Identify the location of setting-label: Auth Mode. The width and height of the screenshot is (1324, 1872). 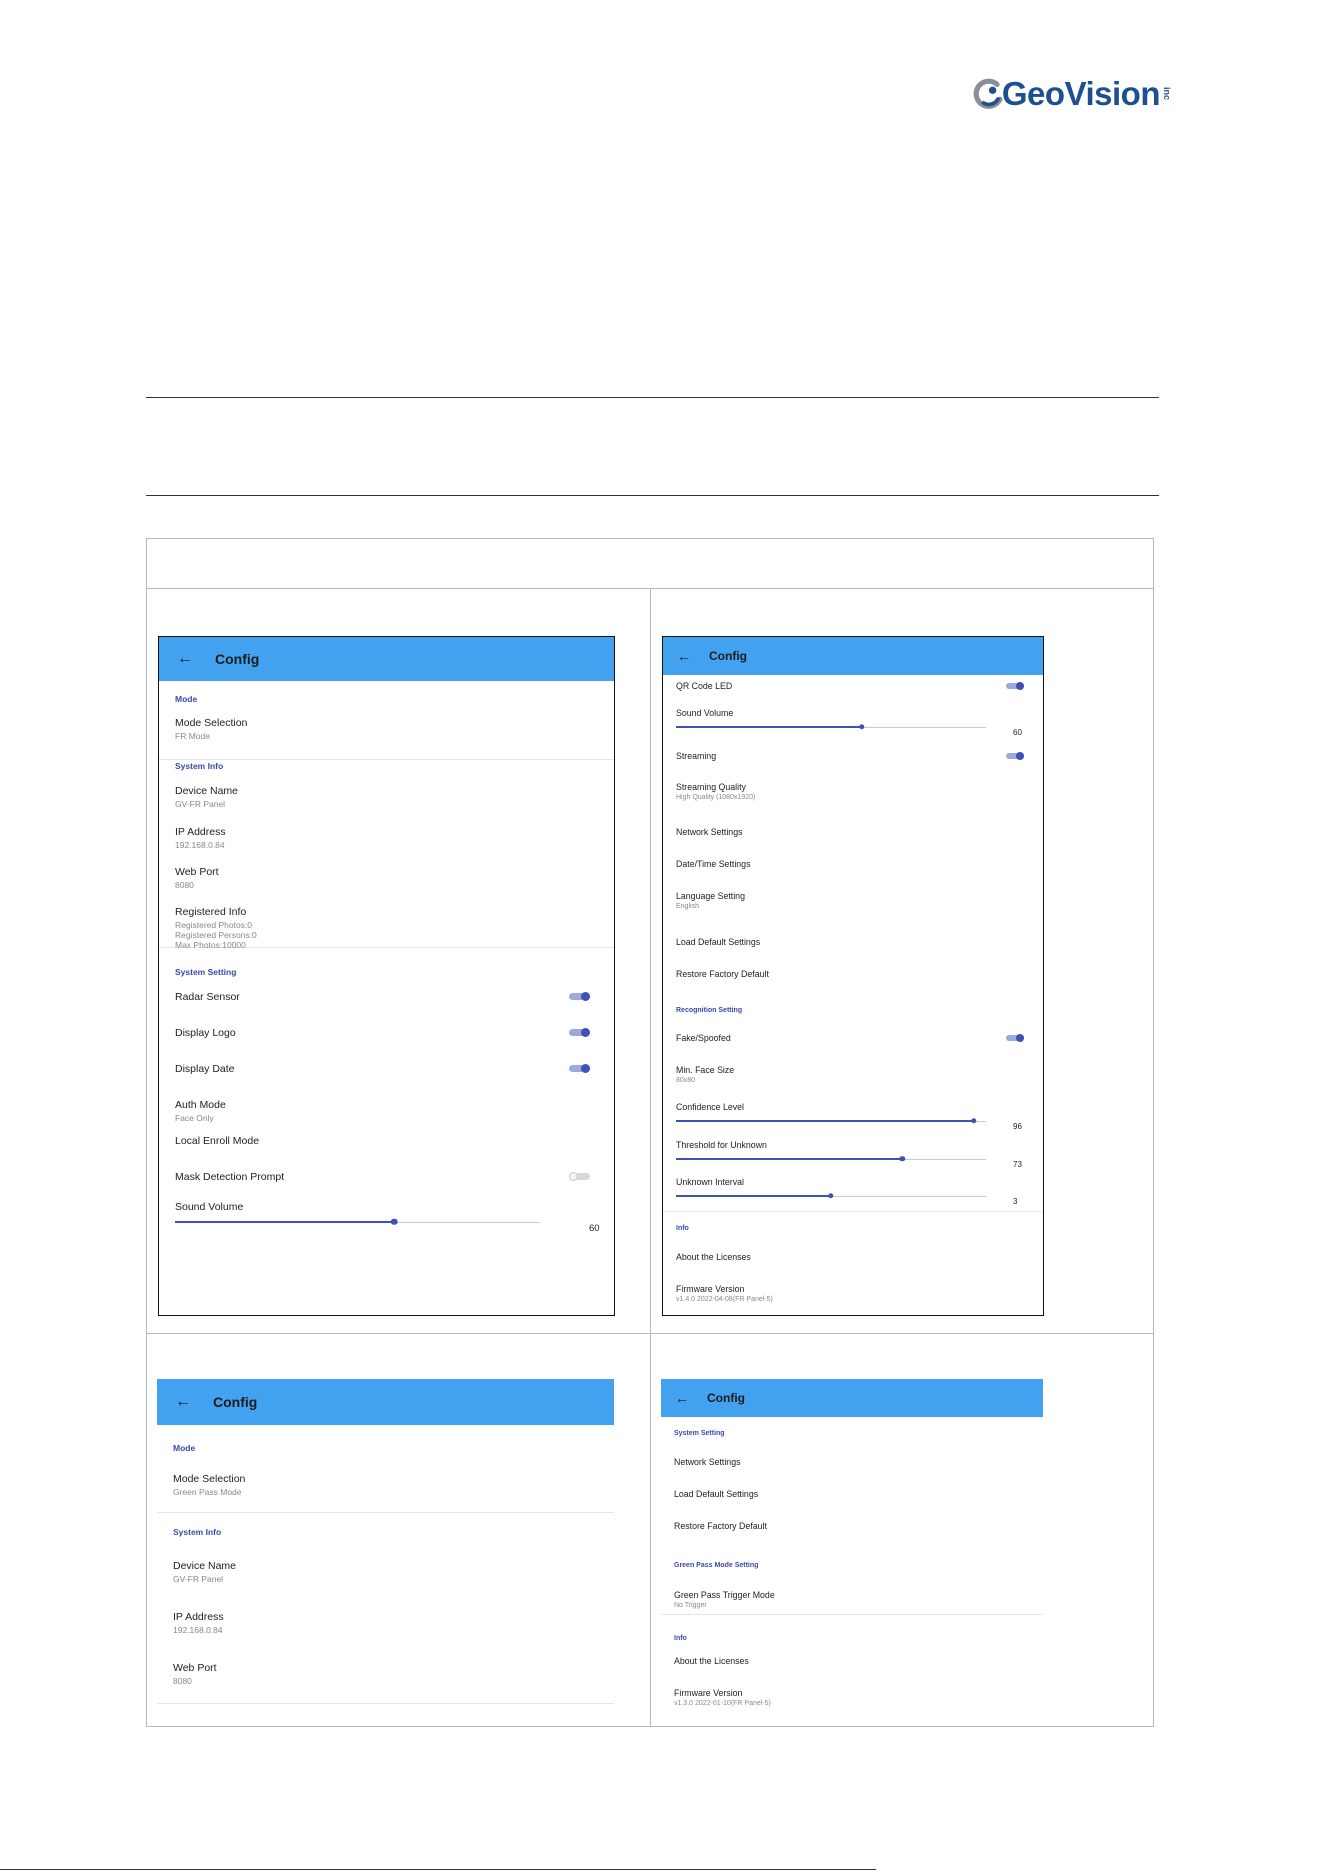
(200, 1105).